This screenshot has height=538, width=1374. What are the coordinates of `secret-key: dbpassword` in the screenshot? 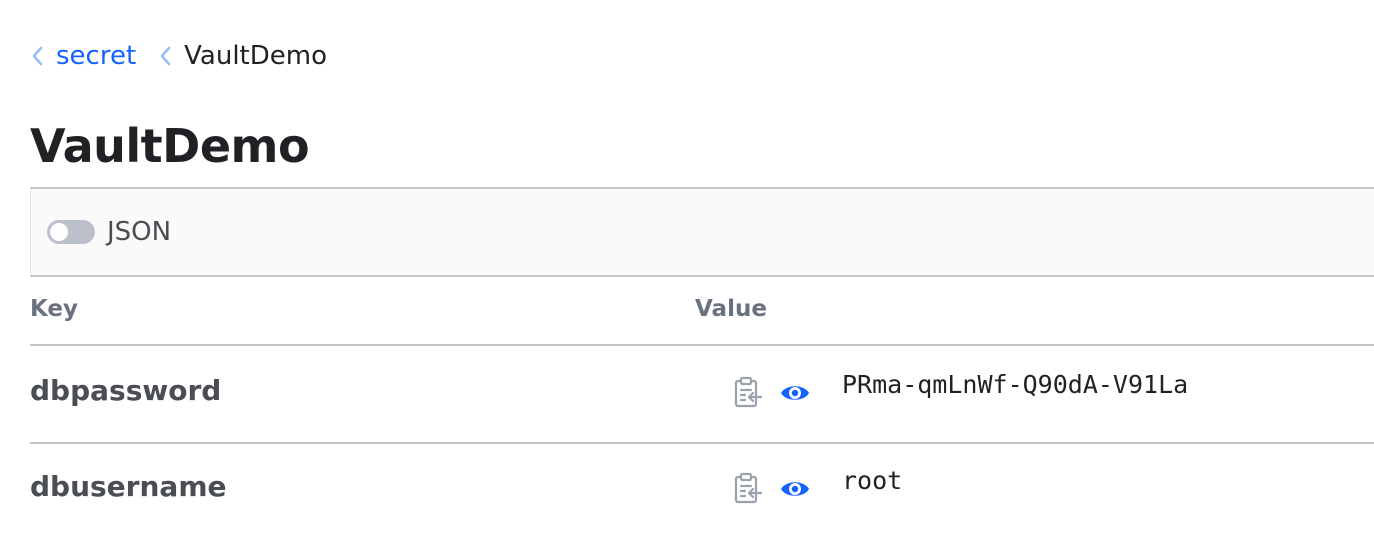 It's located at (126, 390).